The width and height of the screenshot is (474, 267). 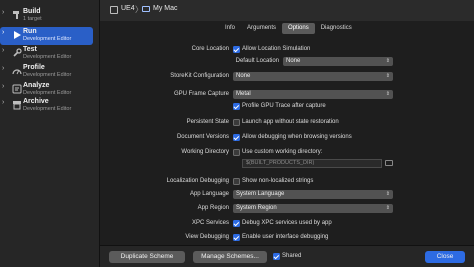 I want to click on tab-bar: Info Arguments Options Diagnostics, so click(x=288, y=28).